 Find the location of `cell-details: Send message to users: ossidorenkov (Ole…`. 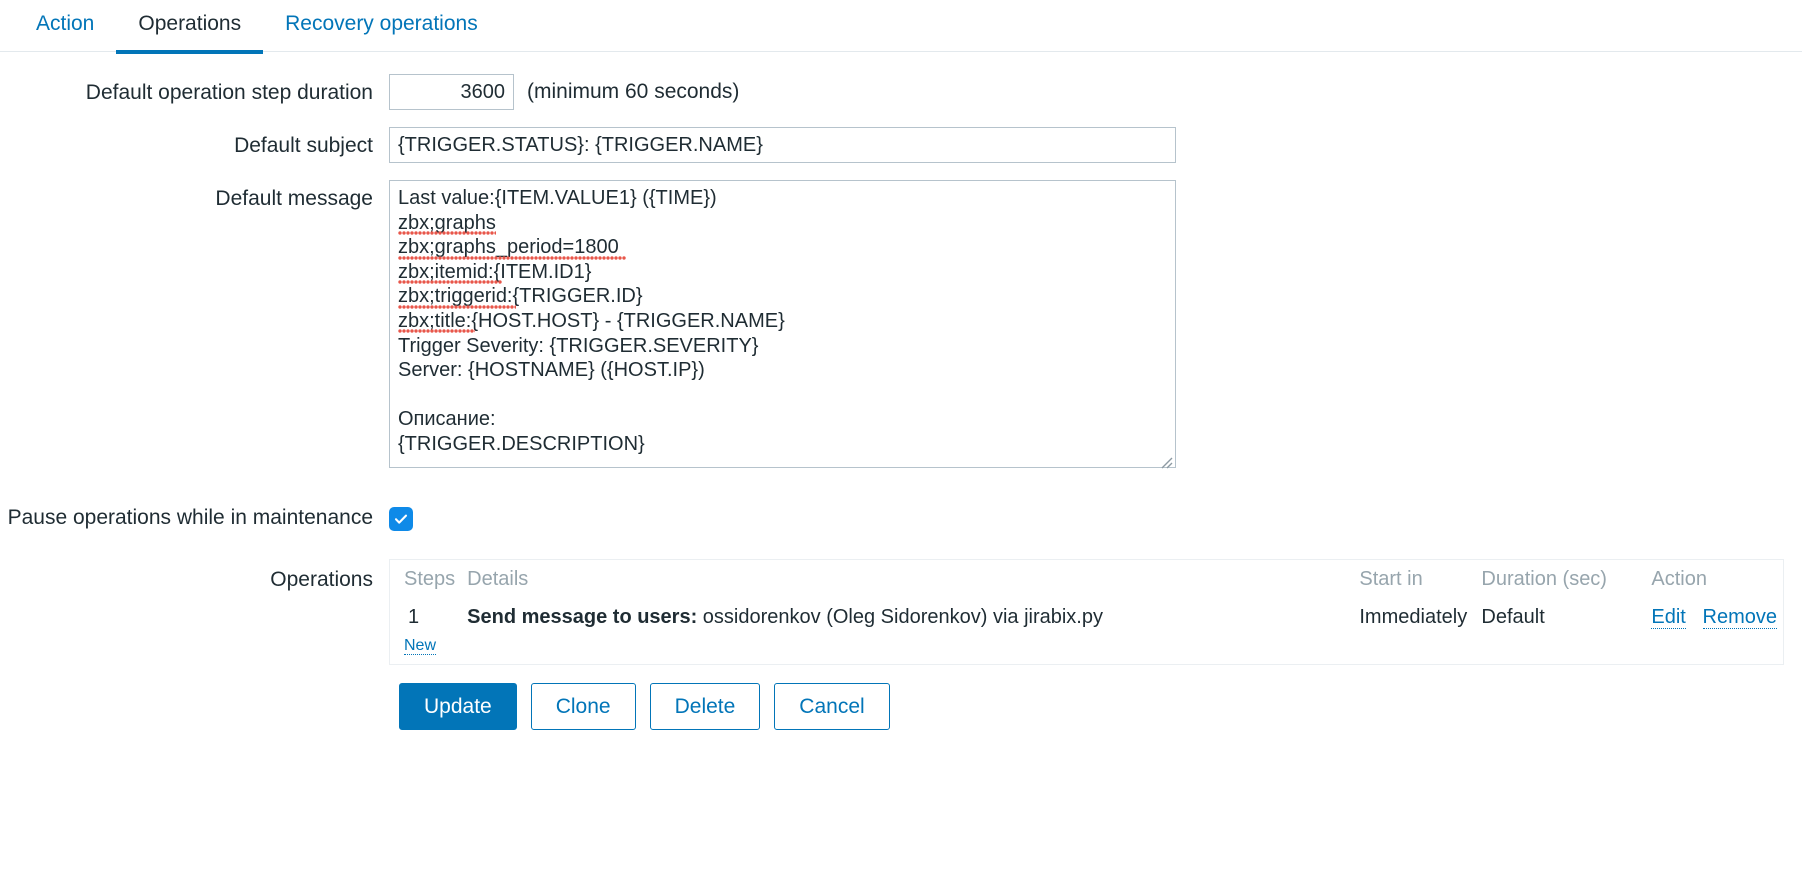

cell-details: Send message to users: ossidorenkov (Ole… is located at coordinates (907, 618).